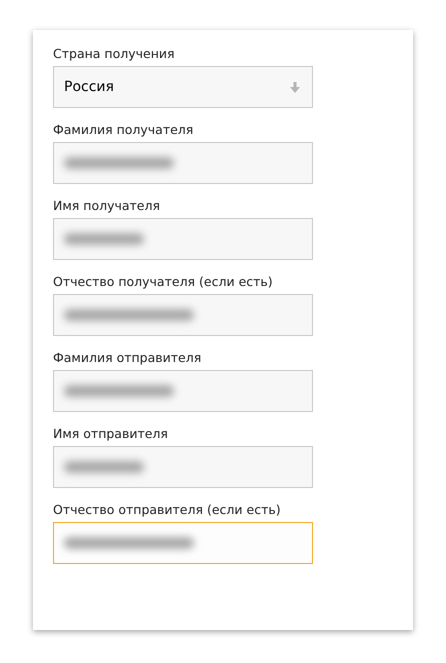 Image resolution: width=446 pixels, height=663 pixels. I want to click on field-label: Отчество получателя (если есть), so click(163, 281).